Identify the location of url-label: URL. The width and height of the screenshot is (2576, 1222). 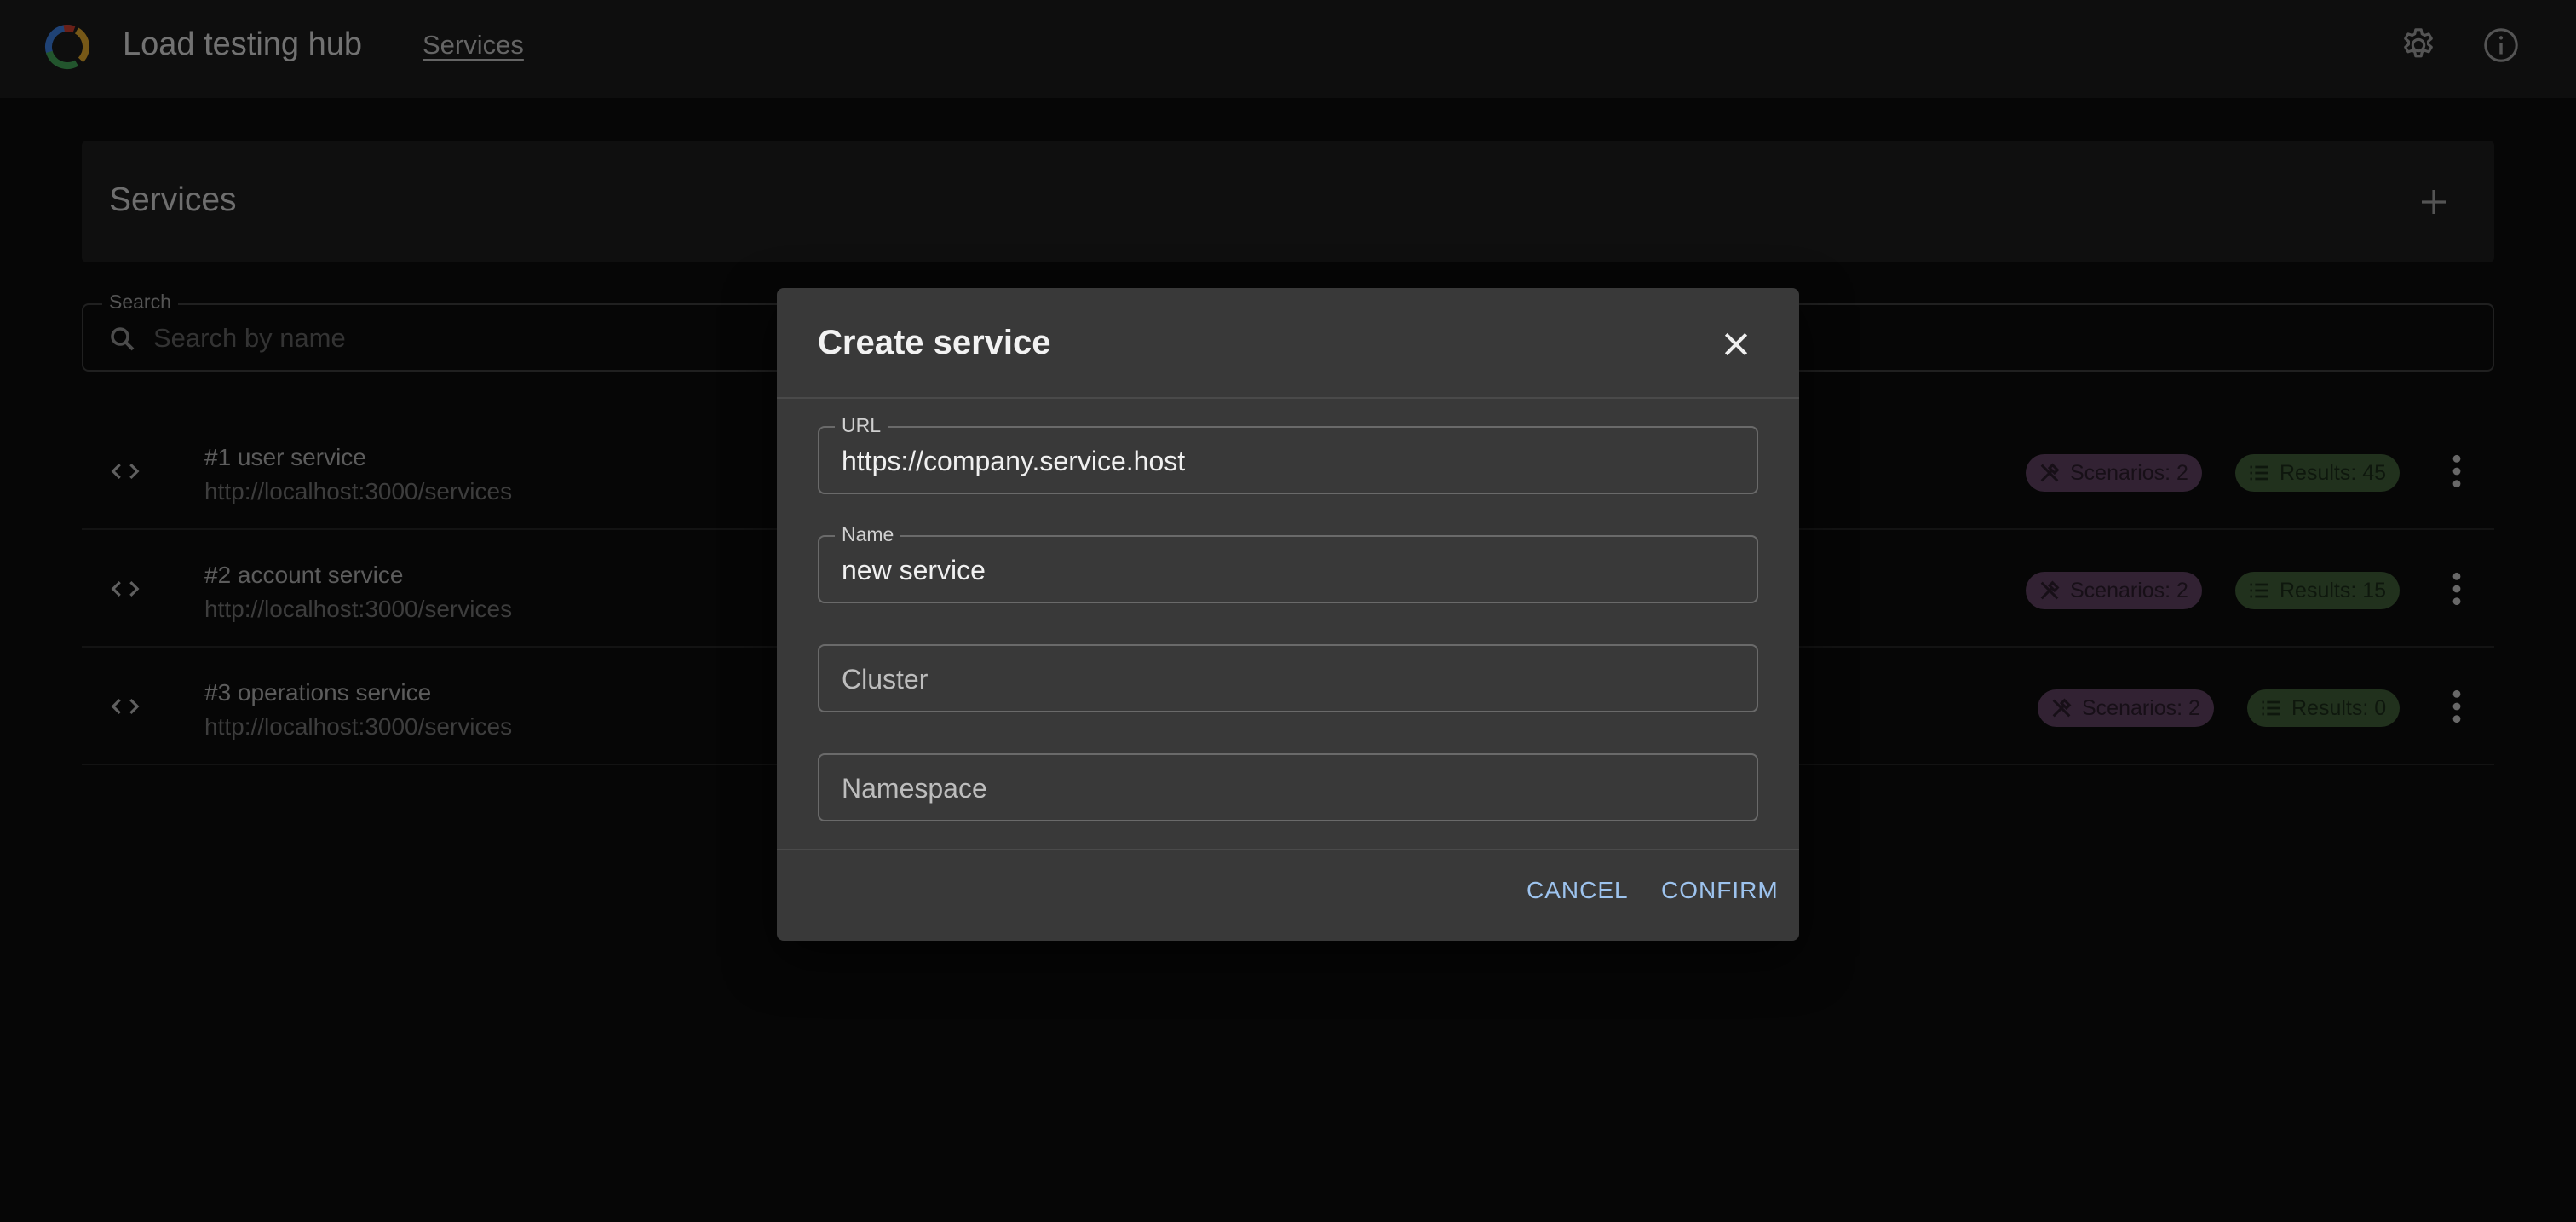
(862, 425).